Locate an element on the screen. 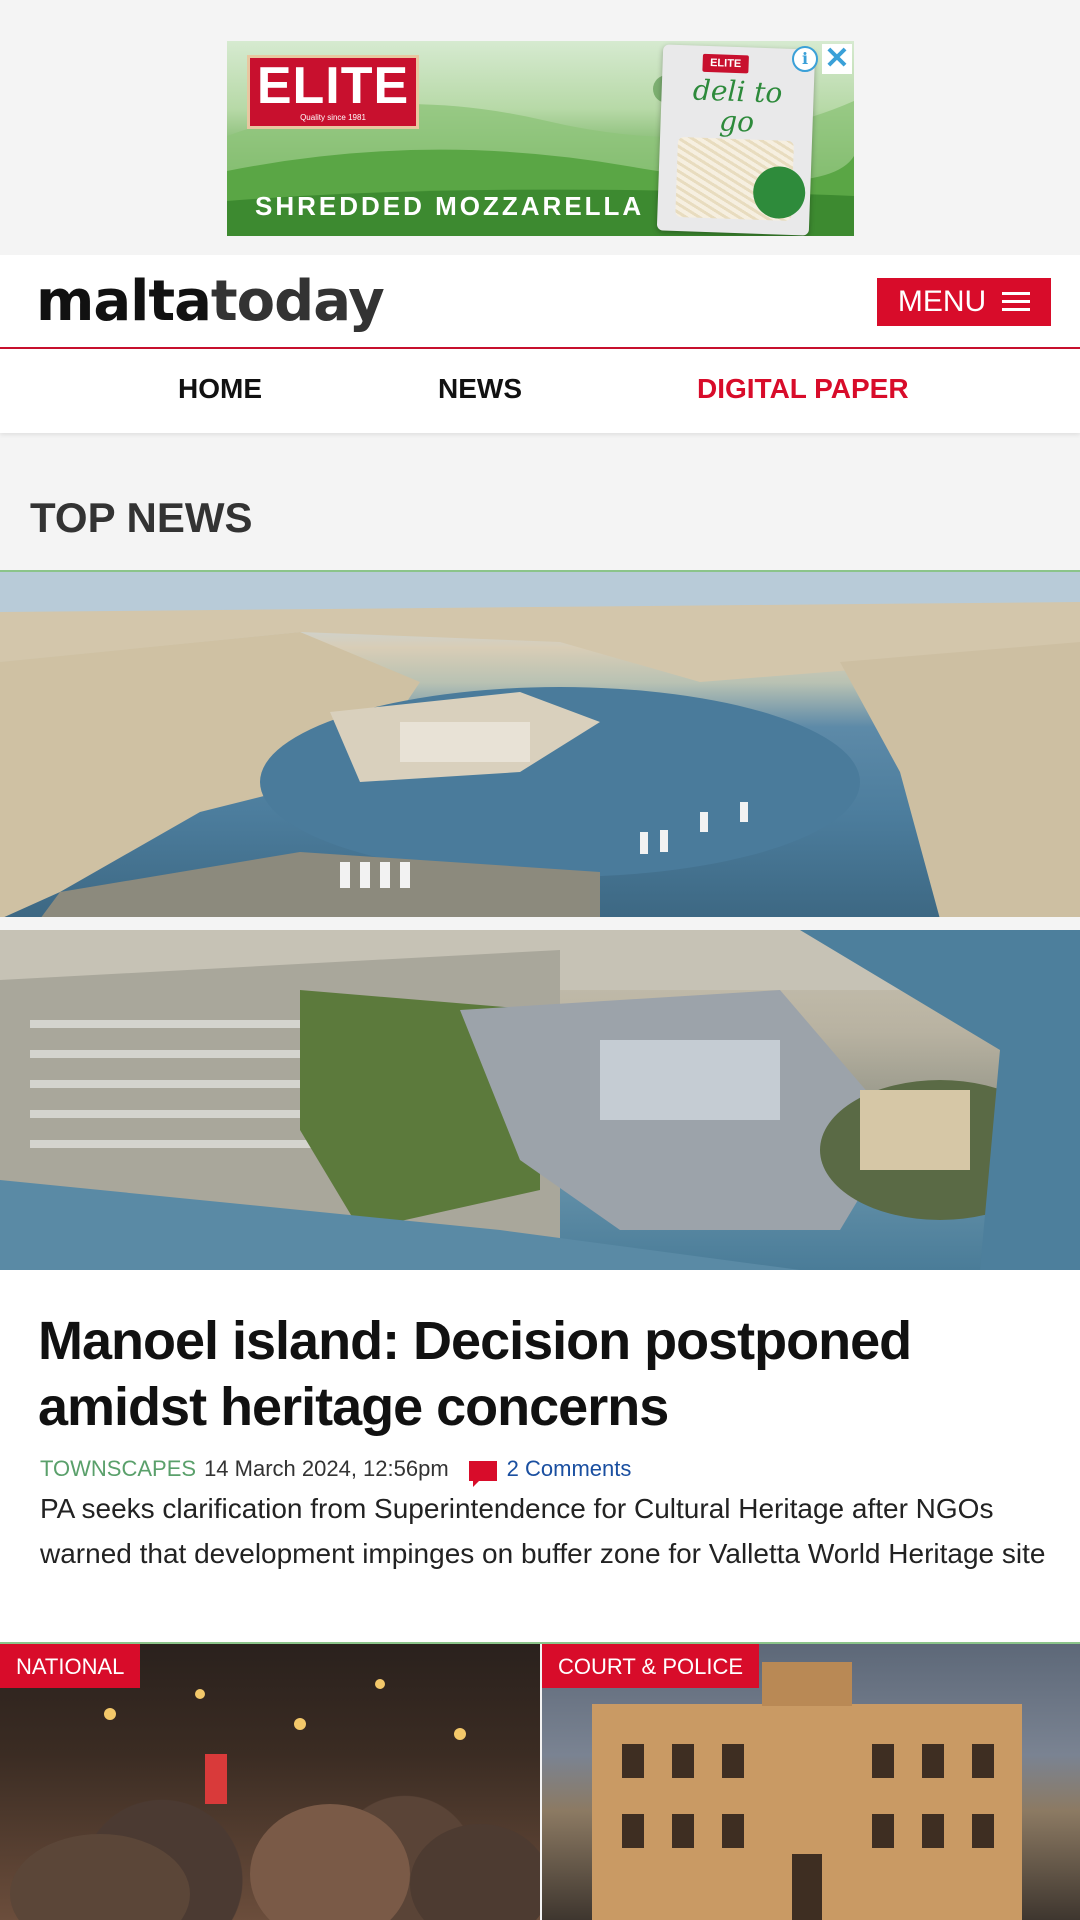 The height and width of the screenshot is (1920, 1080). ad-info-icon: i is located at coordinates (805, 59).